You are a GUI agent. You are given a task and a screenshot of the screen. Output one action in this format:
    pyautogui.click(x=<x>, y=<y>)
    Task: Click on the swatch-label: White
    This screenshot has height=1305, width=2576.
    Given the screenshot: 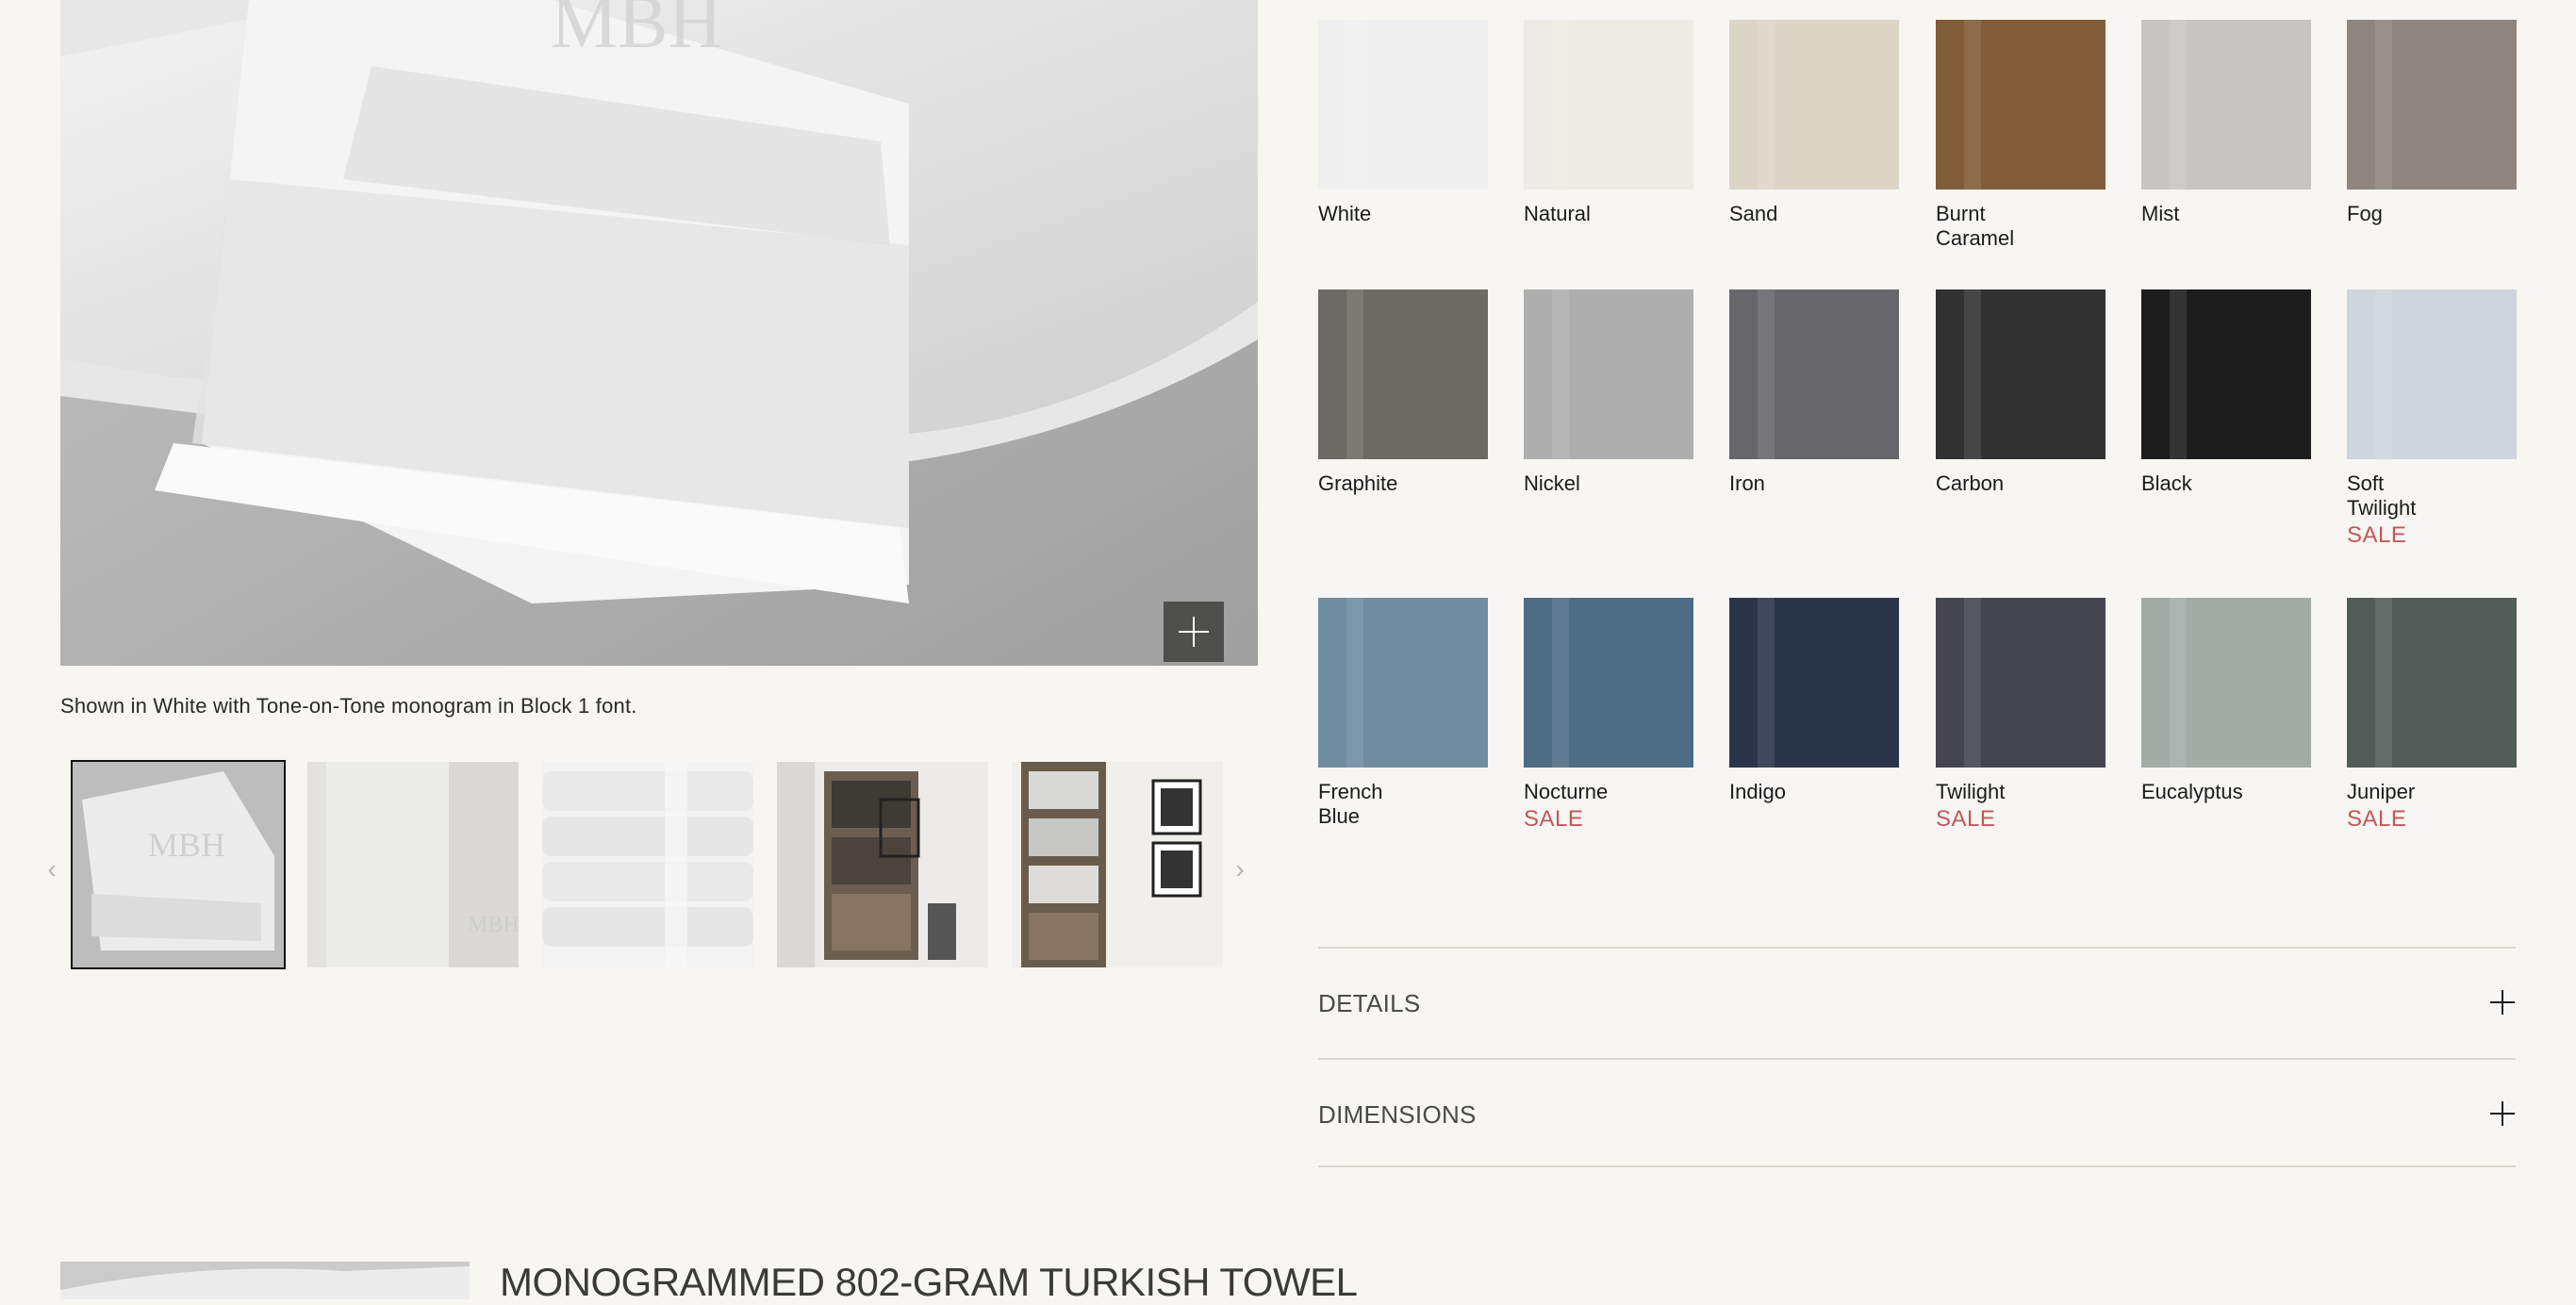 What is the action you would take?
    pyautogui.click(x=1345, y=214)
    